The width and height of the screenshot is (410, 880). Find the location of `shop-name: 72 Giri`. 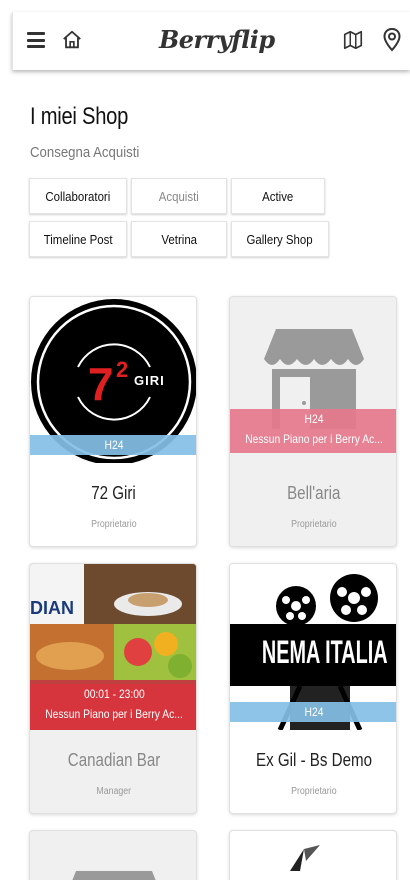

shop-name: 72 Giri is located at coordinates (114, 493).